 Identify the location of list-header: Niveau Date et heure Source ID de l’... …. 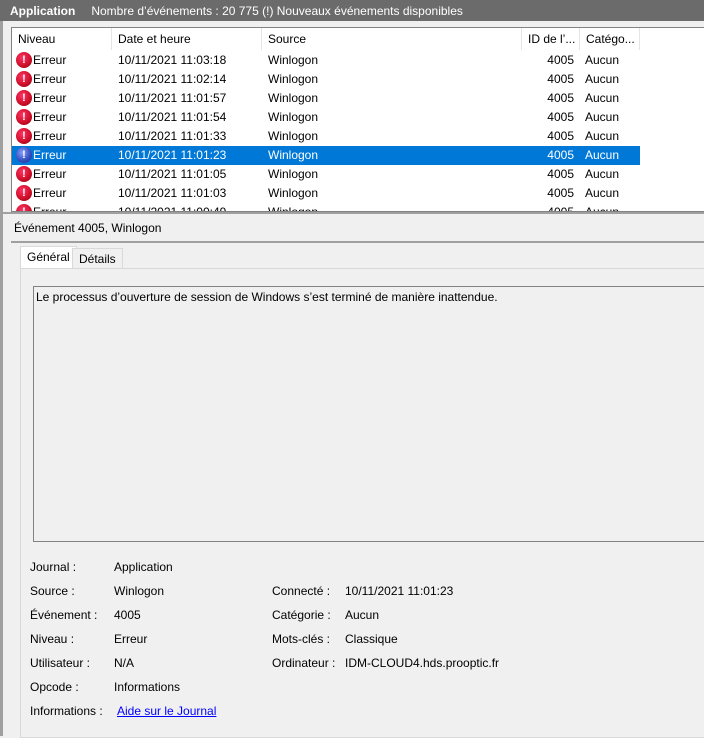
(358, 39).